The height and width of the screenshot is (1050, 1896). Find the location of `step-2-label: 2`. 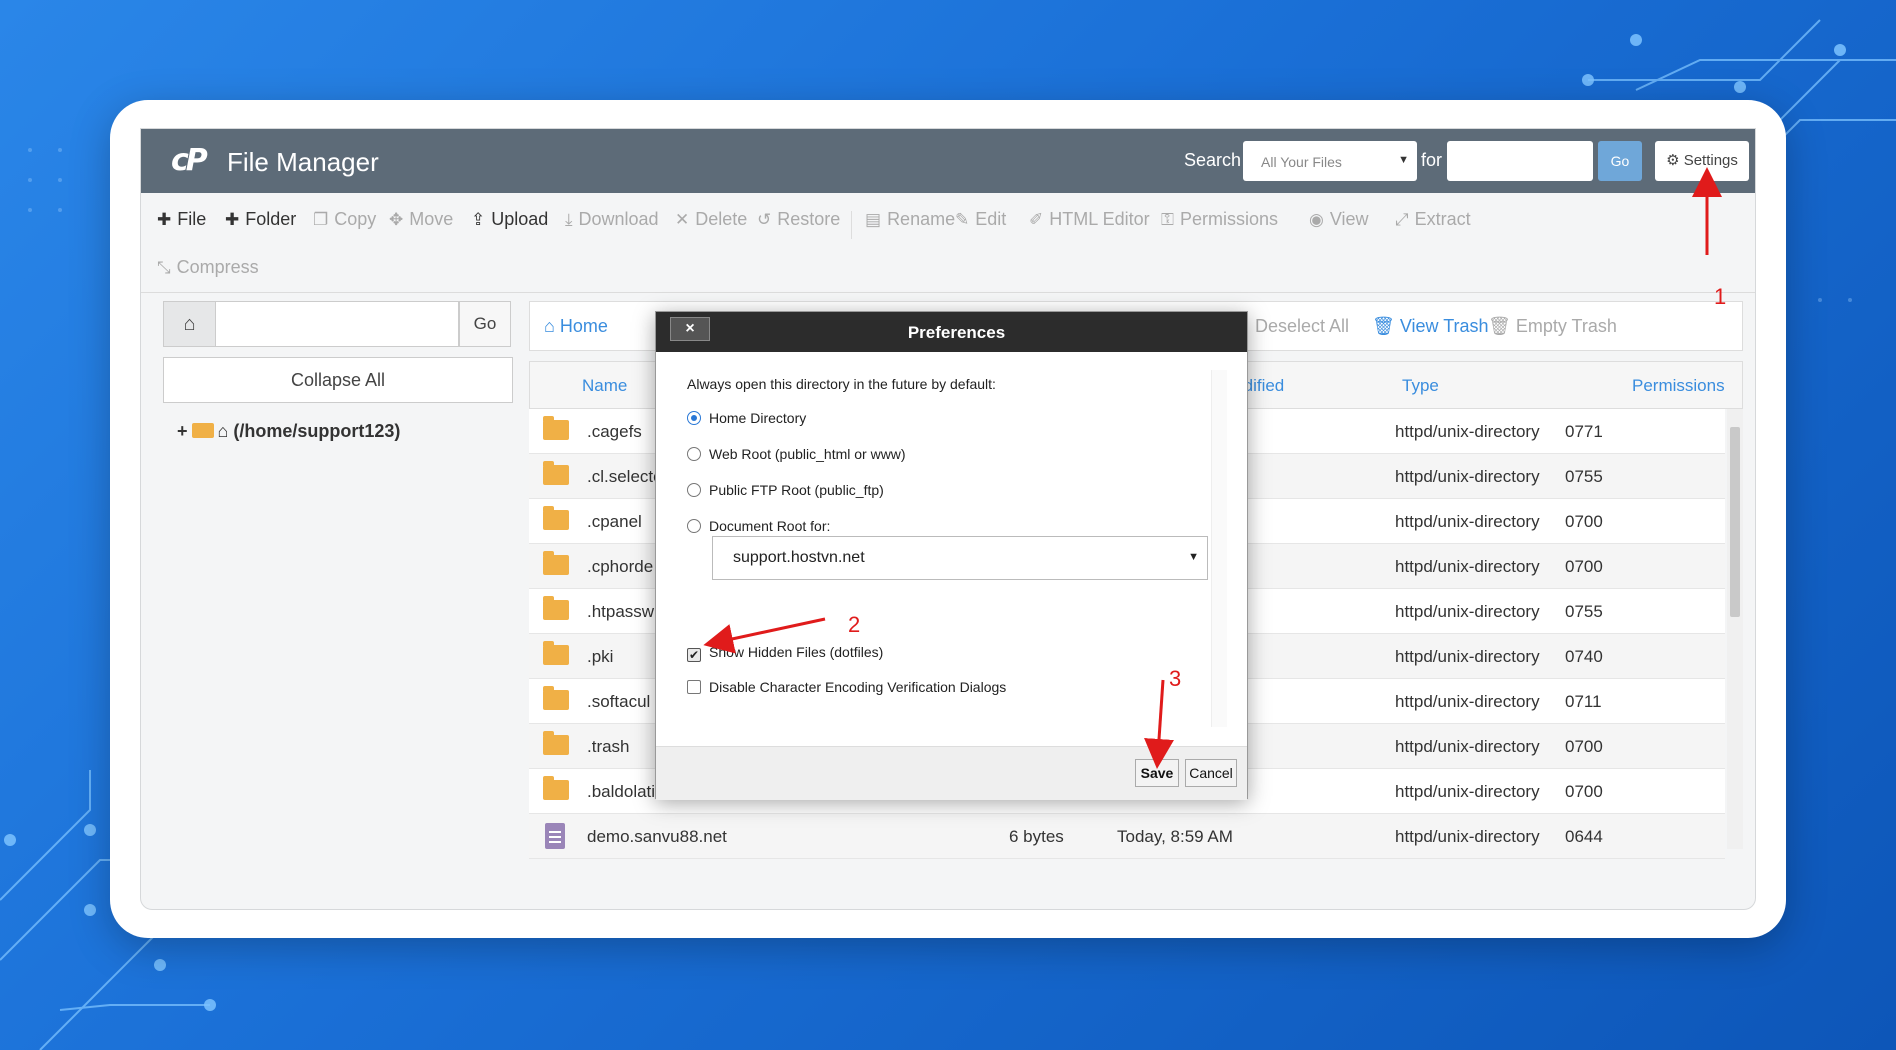

step-2-label: 2 is located at coordinates (854, 624).